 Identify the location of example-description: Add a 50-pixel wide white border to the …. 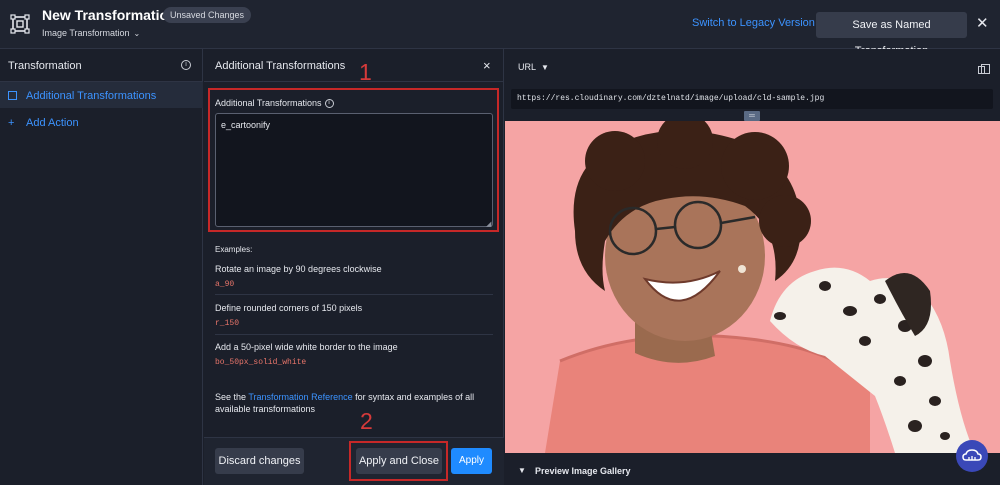
(306, 347).